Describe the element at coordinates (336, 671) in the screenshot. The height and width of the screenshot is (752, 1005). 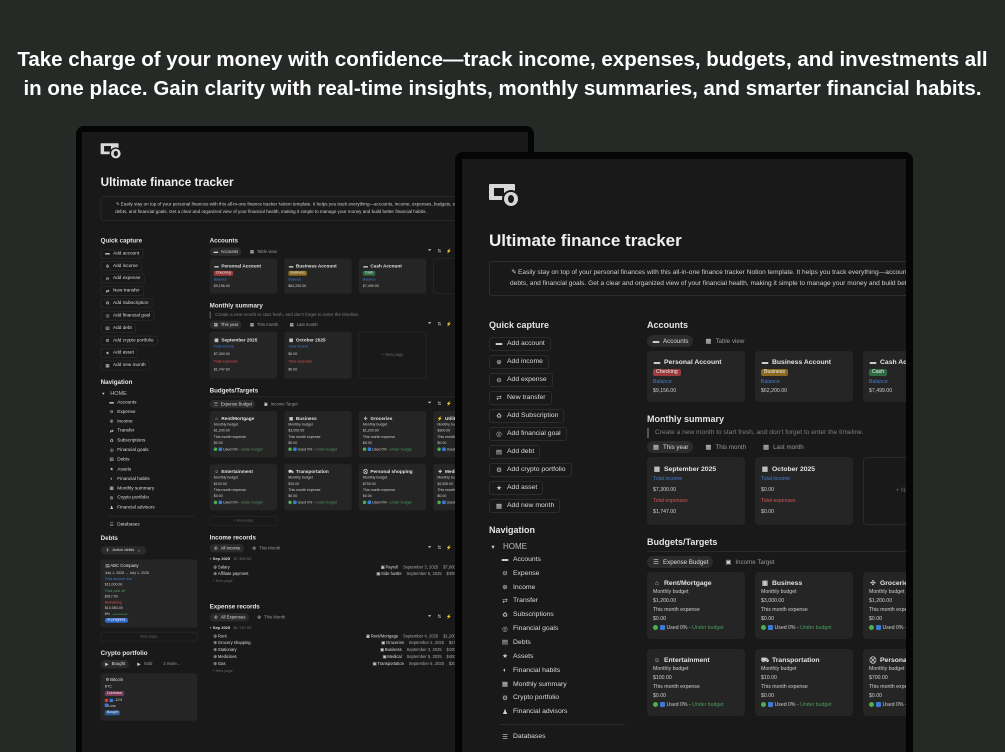
I see `expenses-new-page-button: + New page` at that location.